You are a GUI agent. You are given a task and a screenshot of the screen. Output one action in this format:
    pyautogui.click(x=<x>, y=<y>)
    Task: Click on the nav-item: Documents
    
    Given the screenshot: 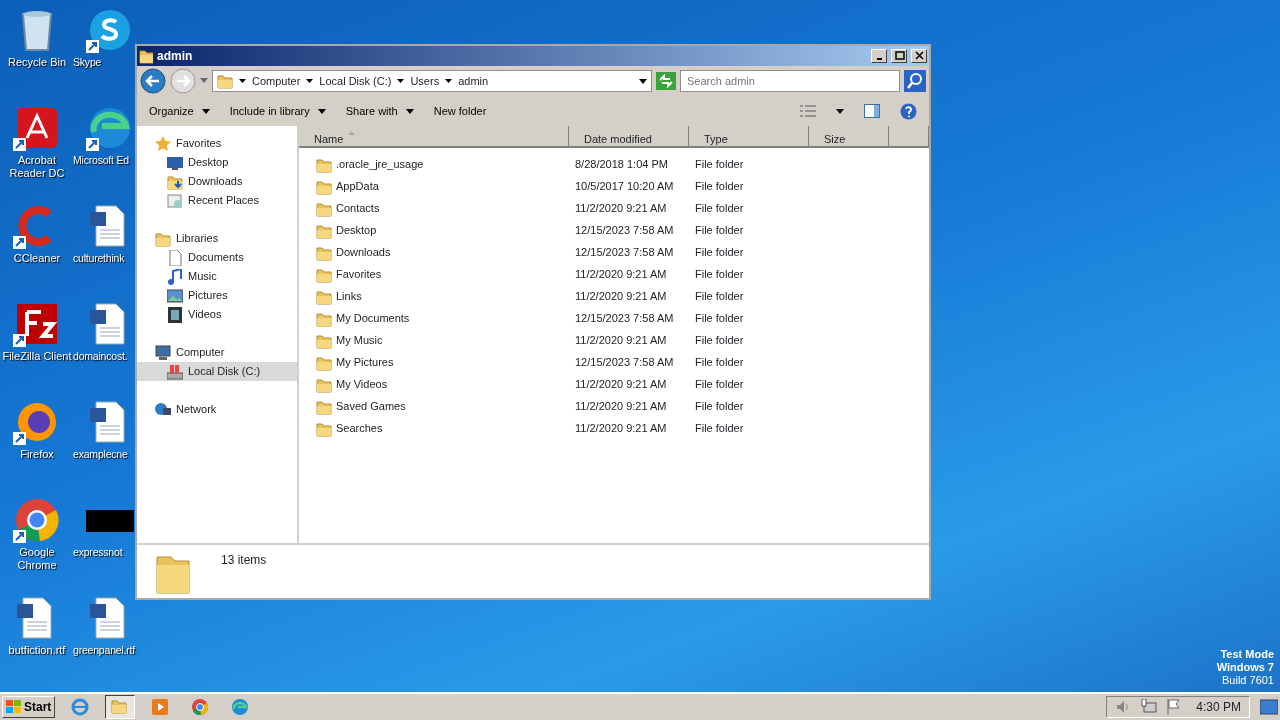 What is the action you would take?
    pyautogui.click(x=217, y=257)
    